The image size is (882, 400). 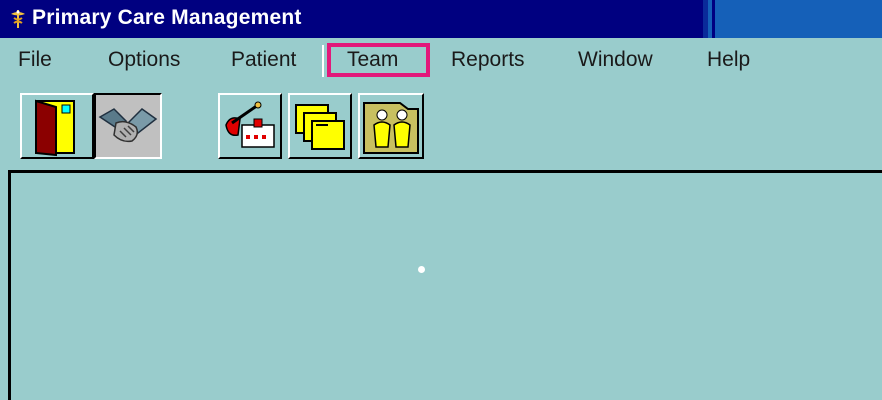 I want to click on menu-separator, so click(x=323, y=61).